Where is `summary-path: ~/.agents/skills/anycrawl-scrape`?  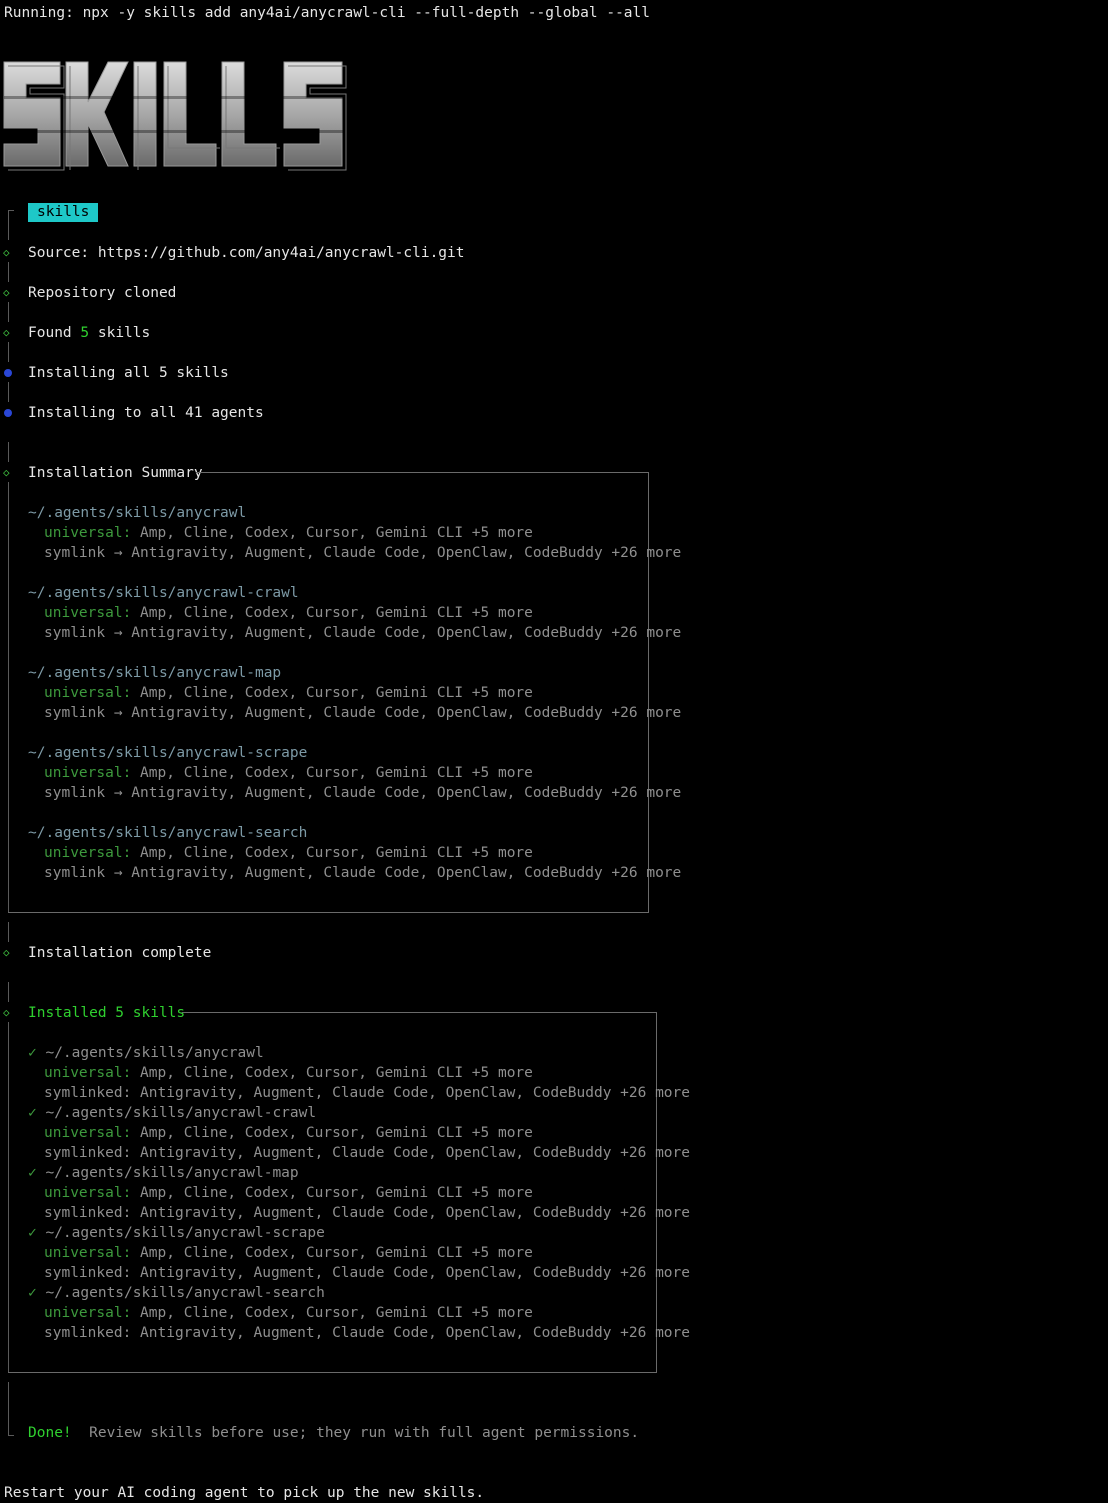 summary-path: ~/.agents/skills/anycrawl-scrape is located at coordinates (168, 753).